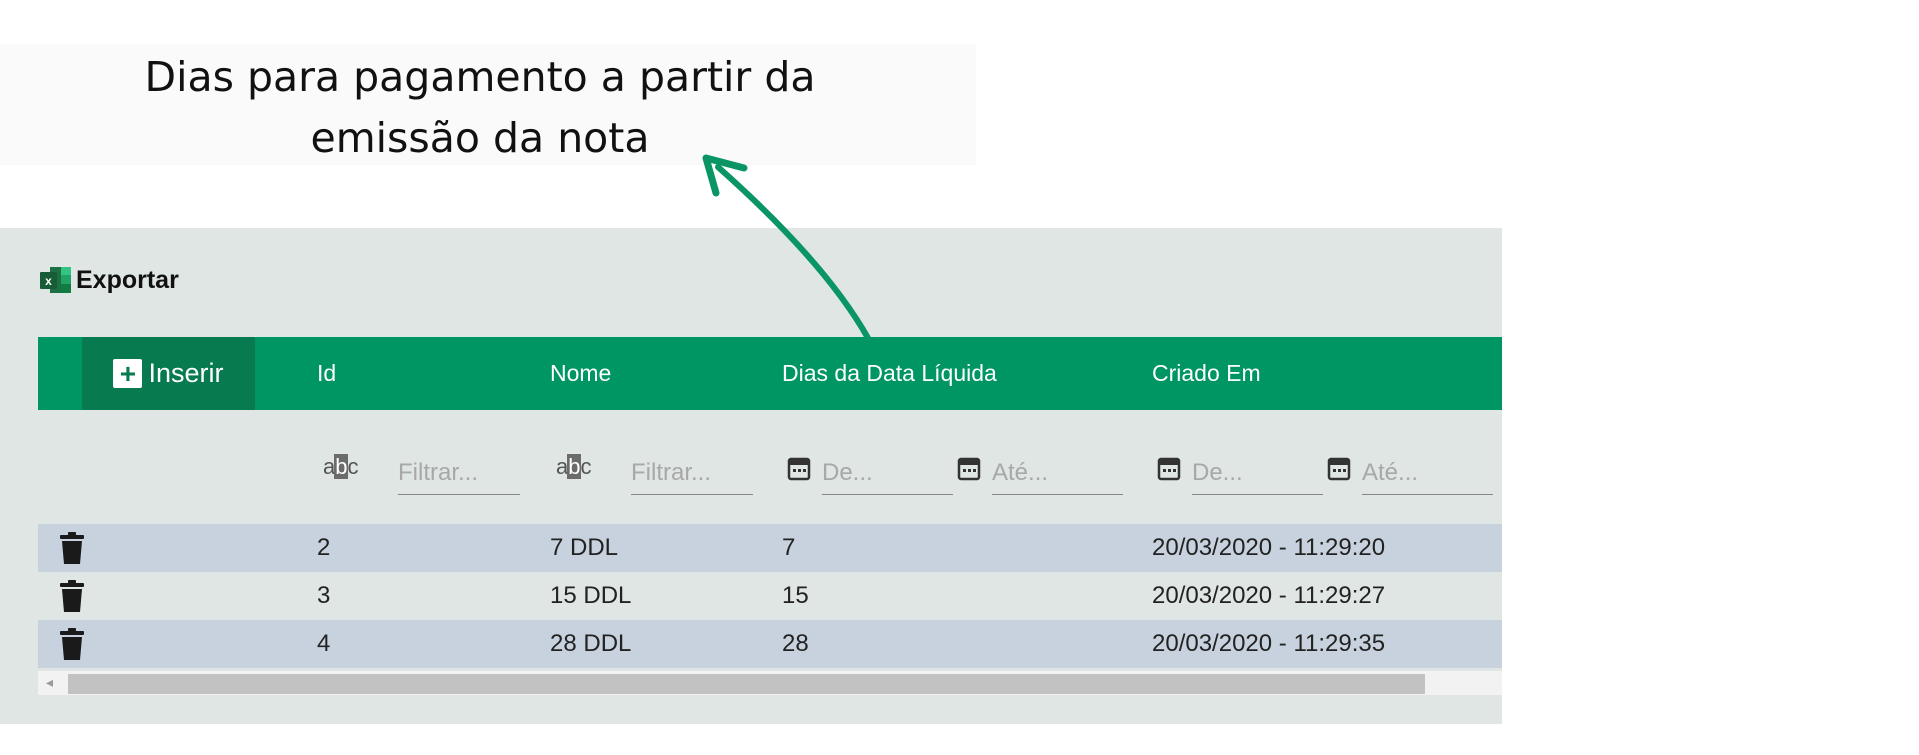 The image size is (1919, 755). I want to click on excel-icon: x, so click(56, 280).